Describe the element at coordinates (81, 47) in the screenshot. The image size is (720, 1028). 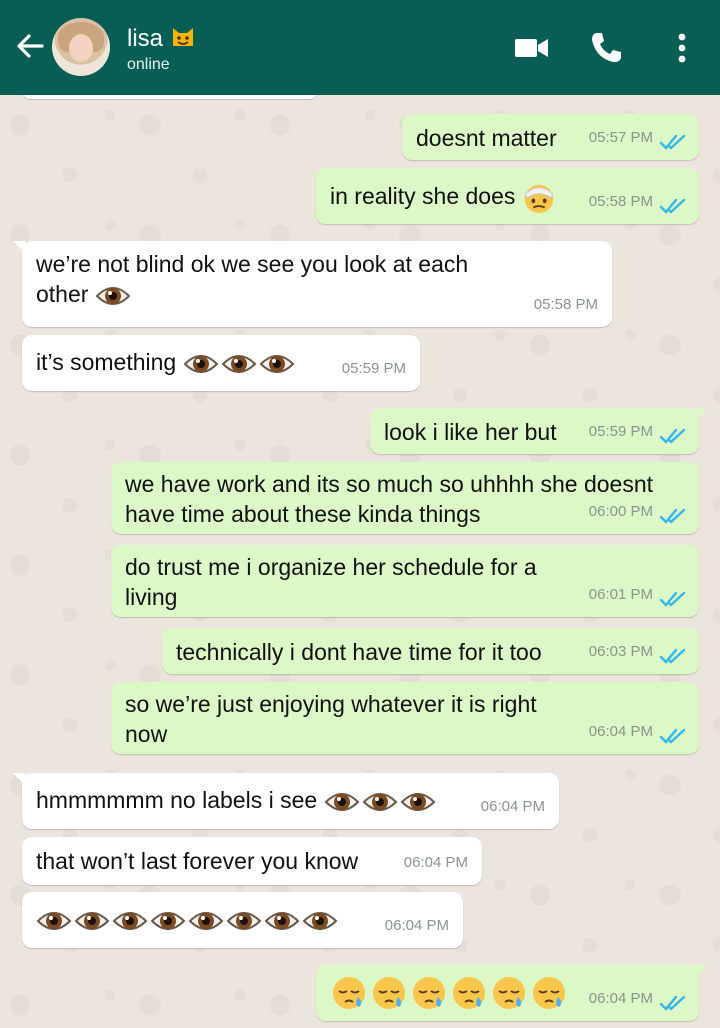
I see `avatar` at that location.